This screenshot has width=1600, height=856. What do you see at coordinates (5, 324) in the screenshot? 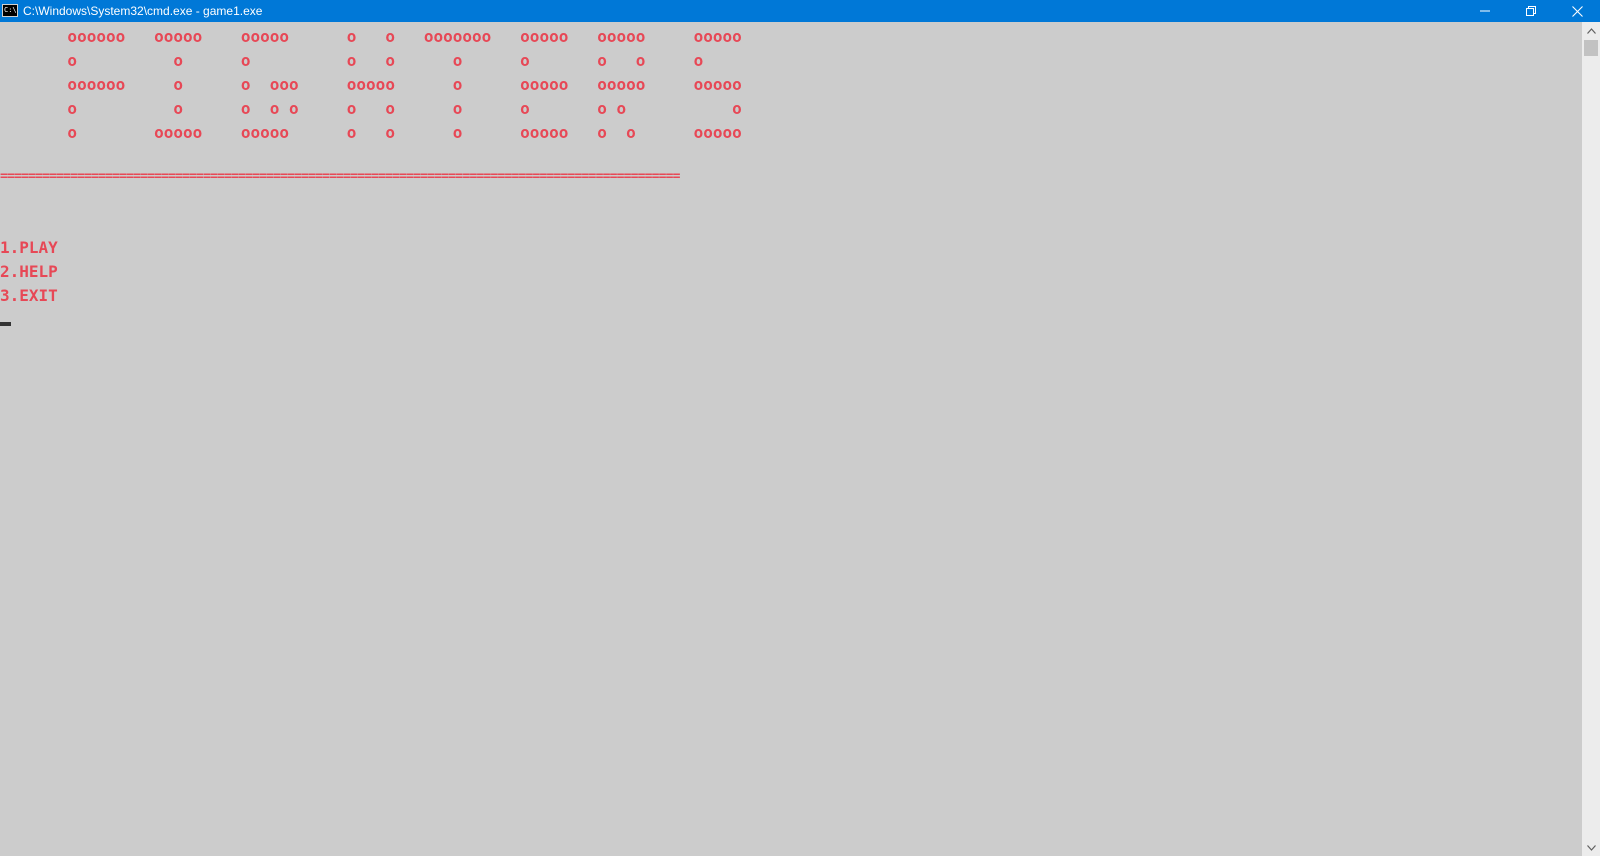
I see `text-cursor` at bounding box center [5, 324].